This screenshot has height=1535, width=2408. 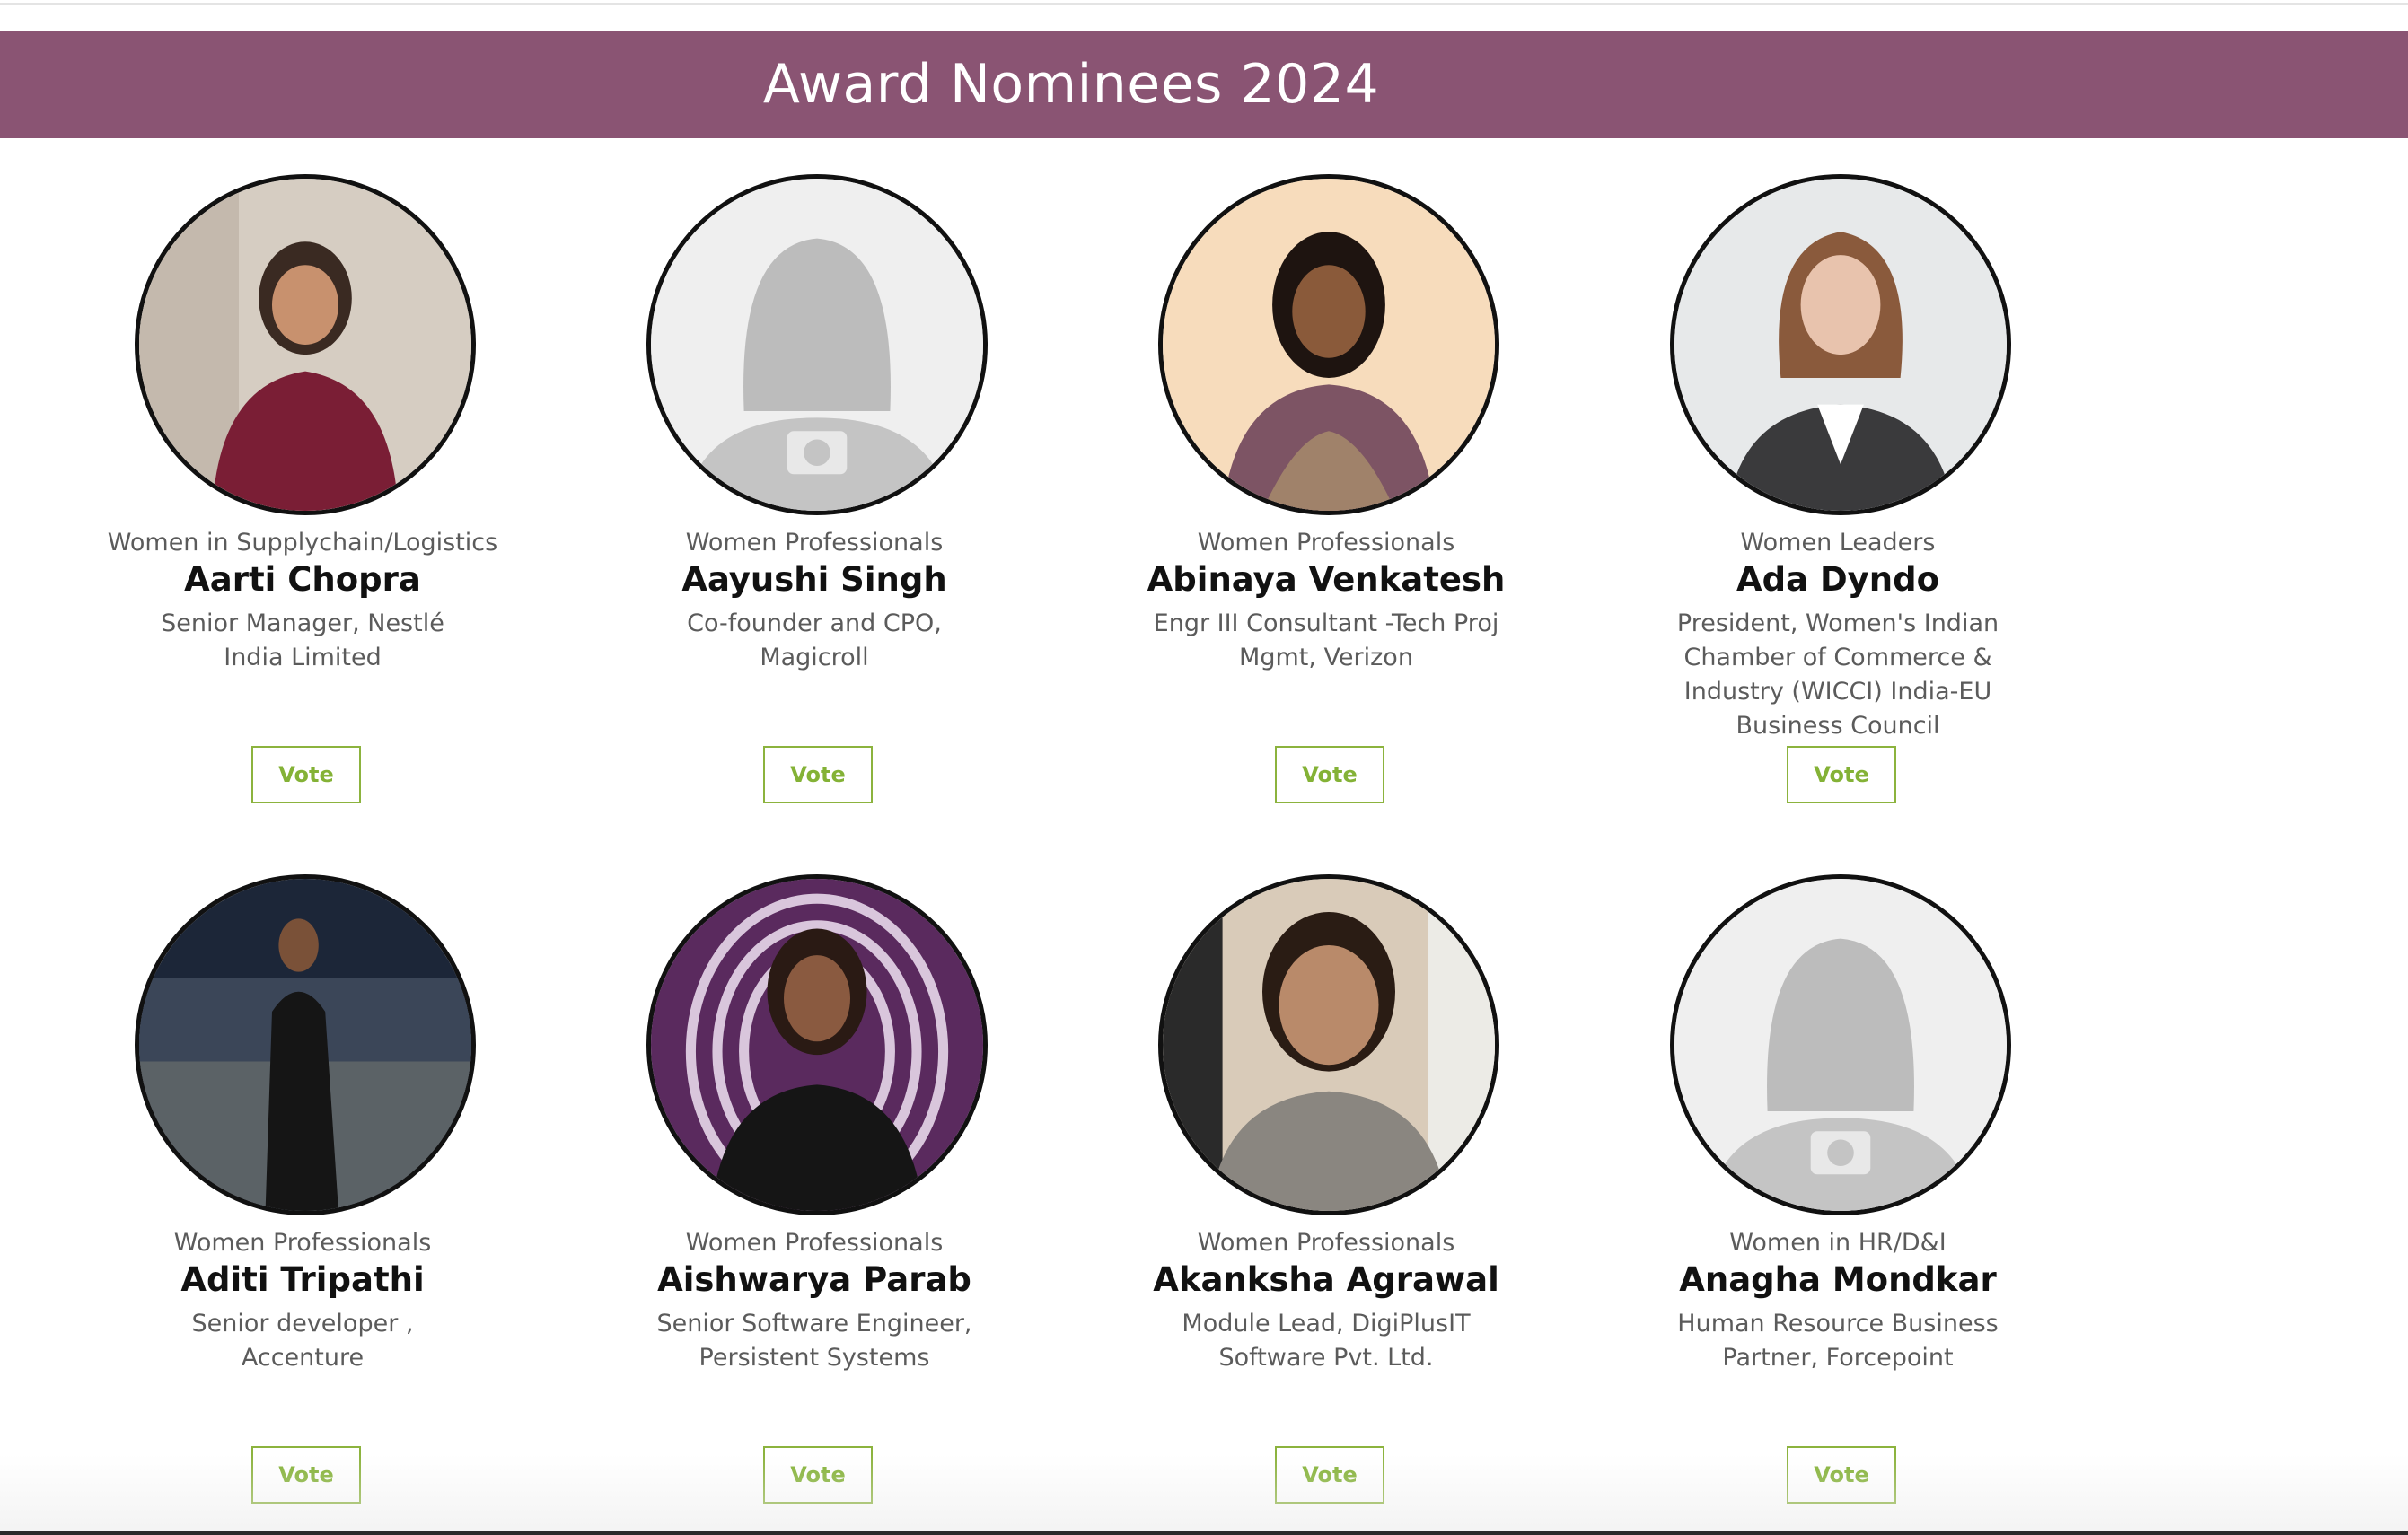 What do you see at coordinates (814, 1279) in the screenshot?
I see `nominee-name: Aishwarya Parab` at bounding box center [814, 1279].